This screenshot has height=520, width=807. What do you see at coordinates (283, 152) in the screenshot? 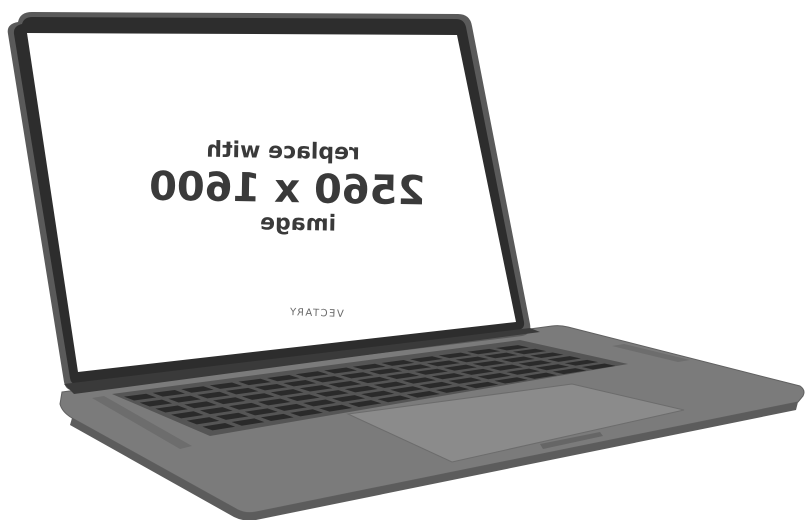
I see `screen-line-1: replace with` at bounding box center [283, 152].